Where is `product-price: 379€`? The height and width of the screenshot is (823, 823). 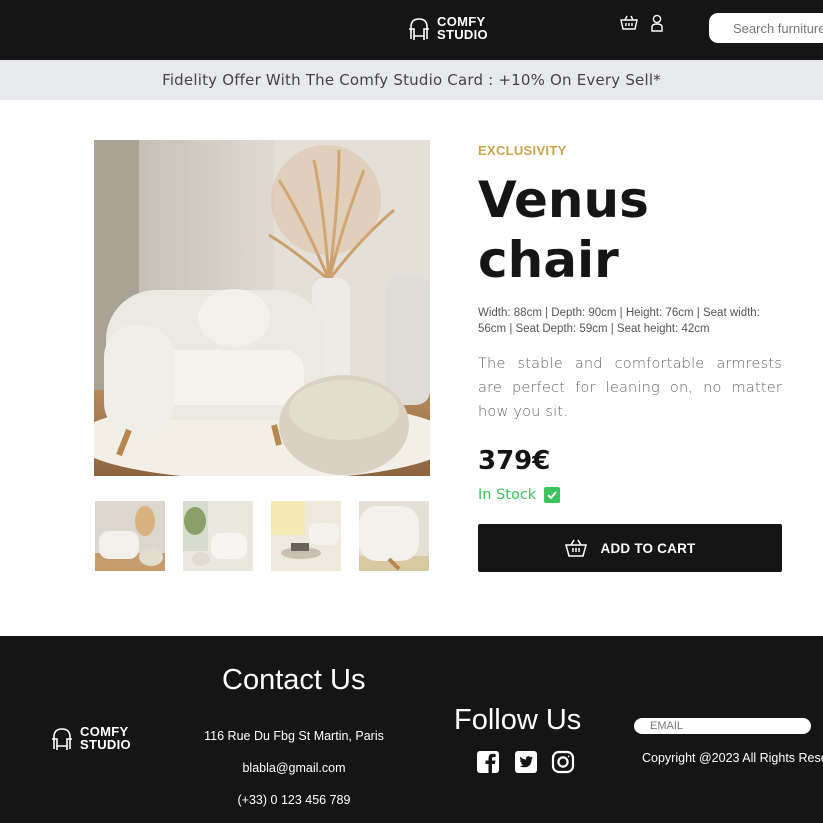 product-price: 379€ is located at coordinates (514, 461).